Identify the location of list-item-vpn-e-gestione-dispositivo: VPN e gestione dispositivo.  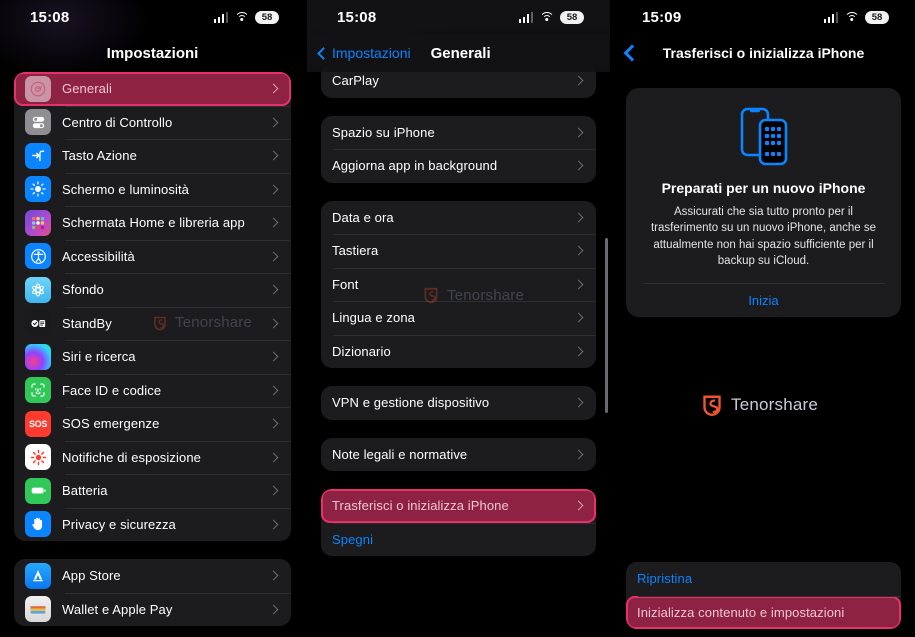
(458, 403).